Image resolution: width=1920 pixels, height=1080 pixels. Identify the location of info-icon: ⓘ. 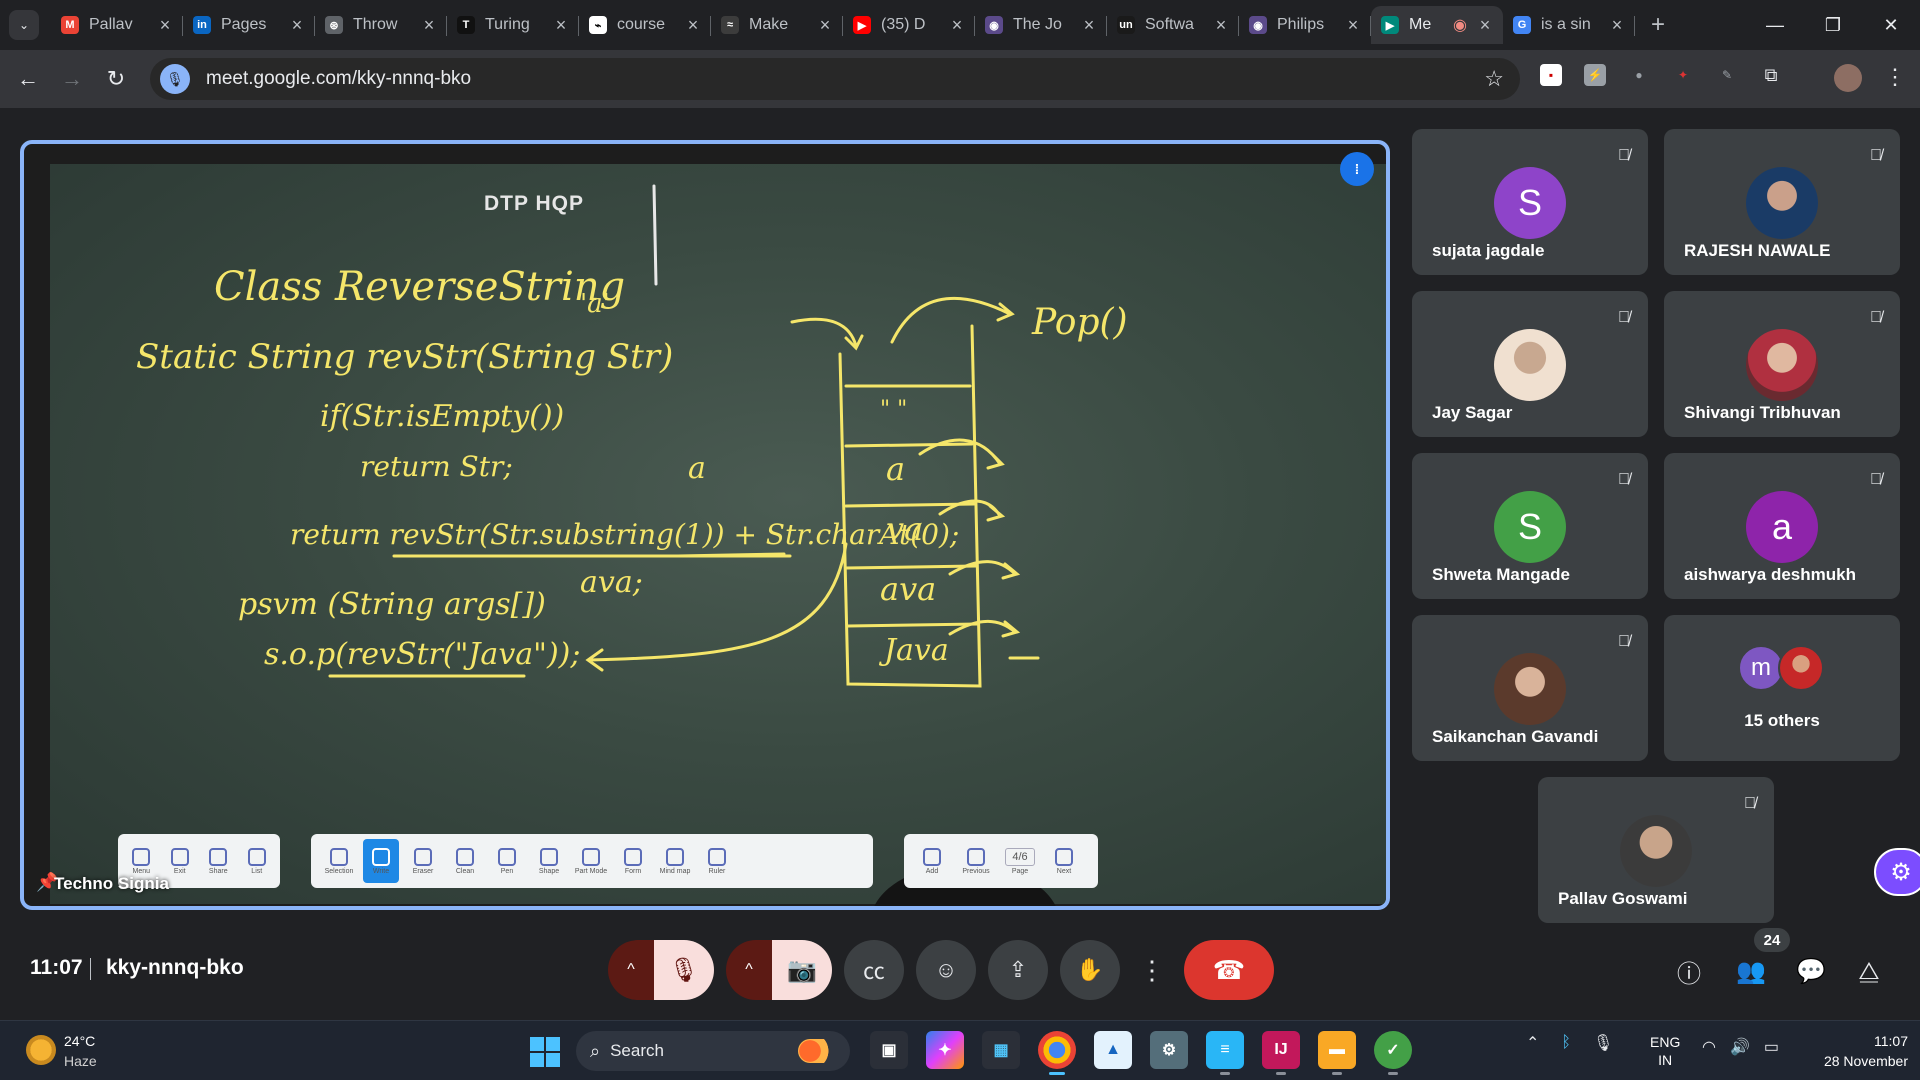
(1689, 971).